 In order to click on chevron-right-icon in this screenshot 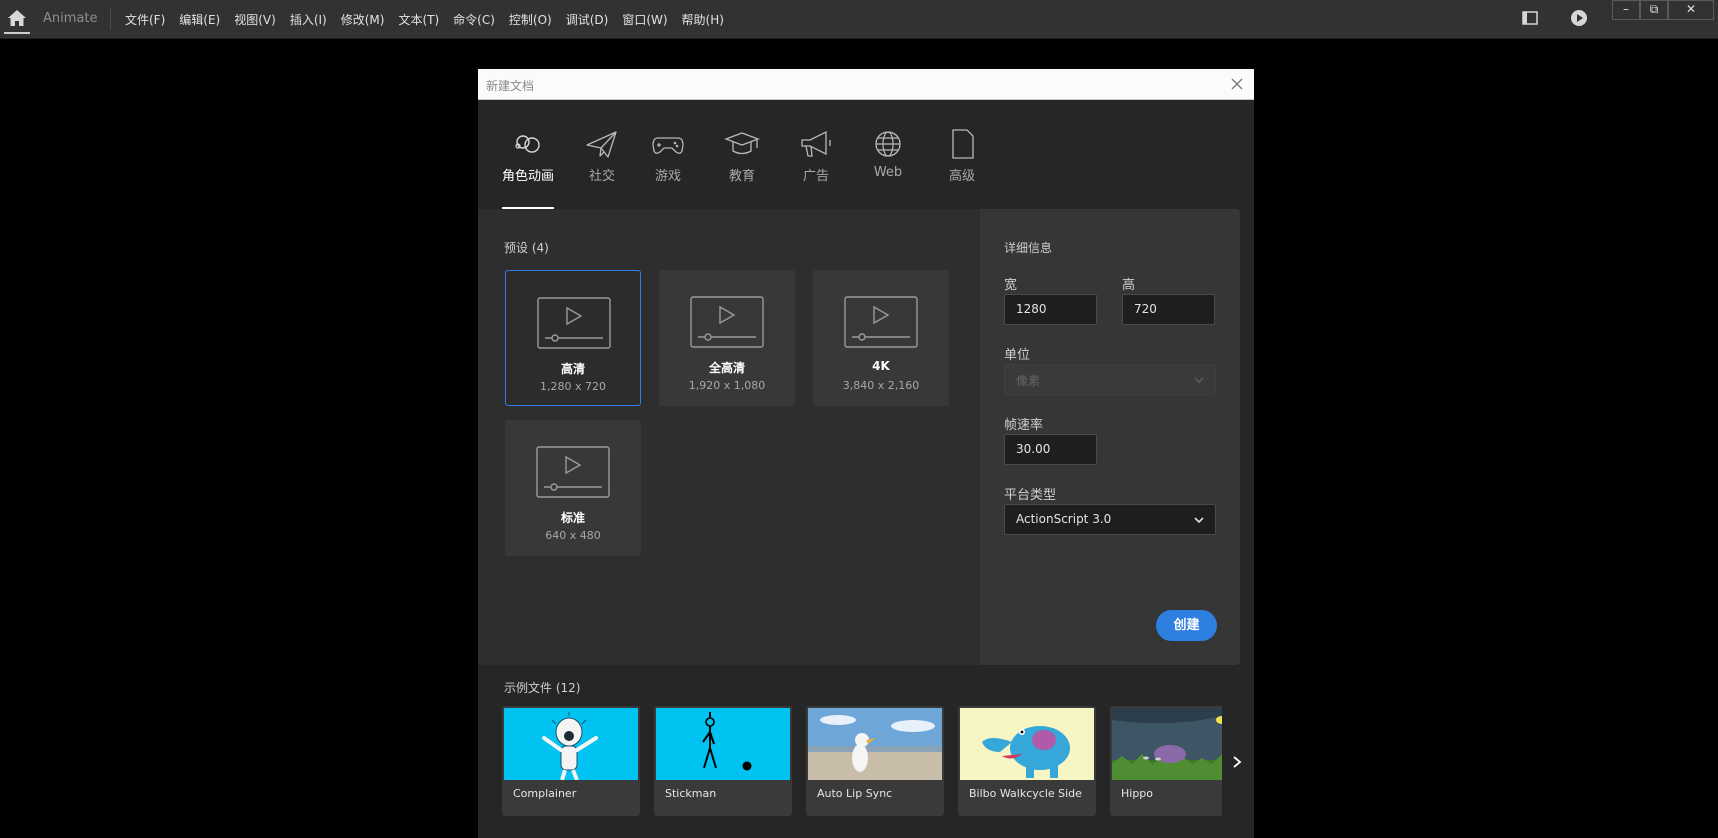, I will do `click(1237, 762)`.